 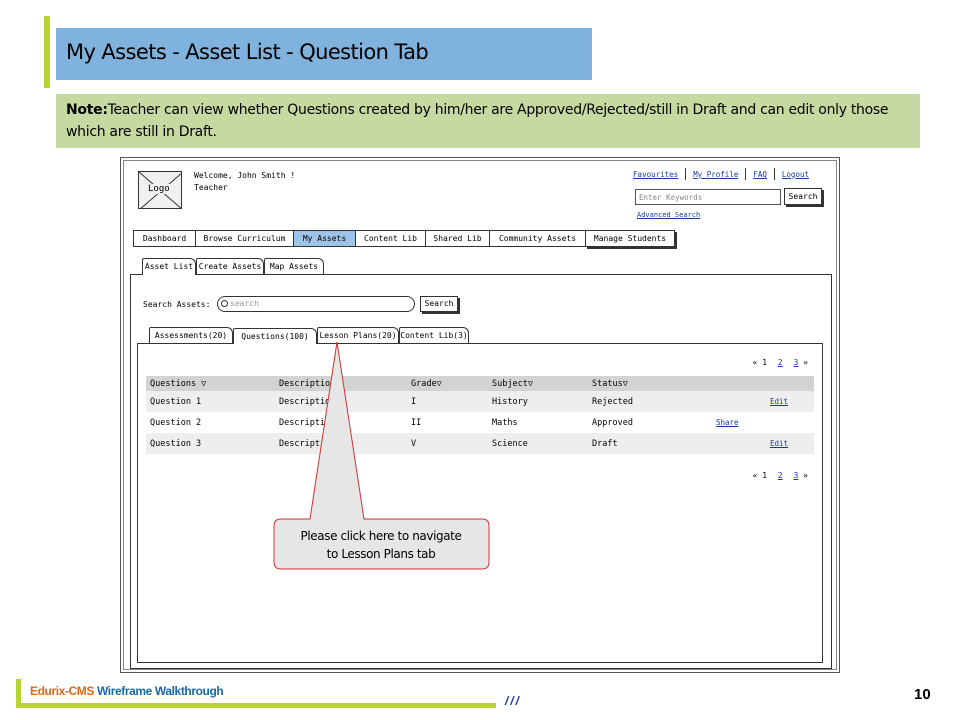 I want to click on callout-line-1: Please click here to navigate, so click(x=381, y=536).